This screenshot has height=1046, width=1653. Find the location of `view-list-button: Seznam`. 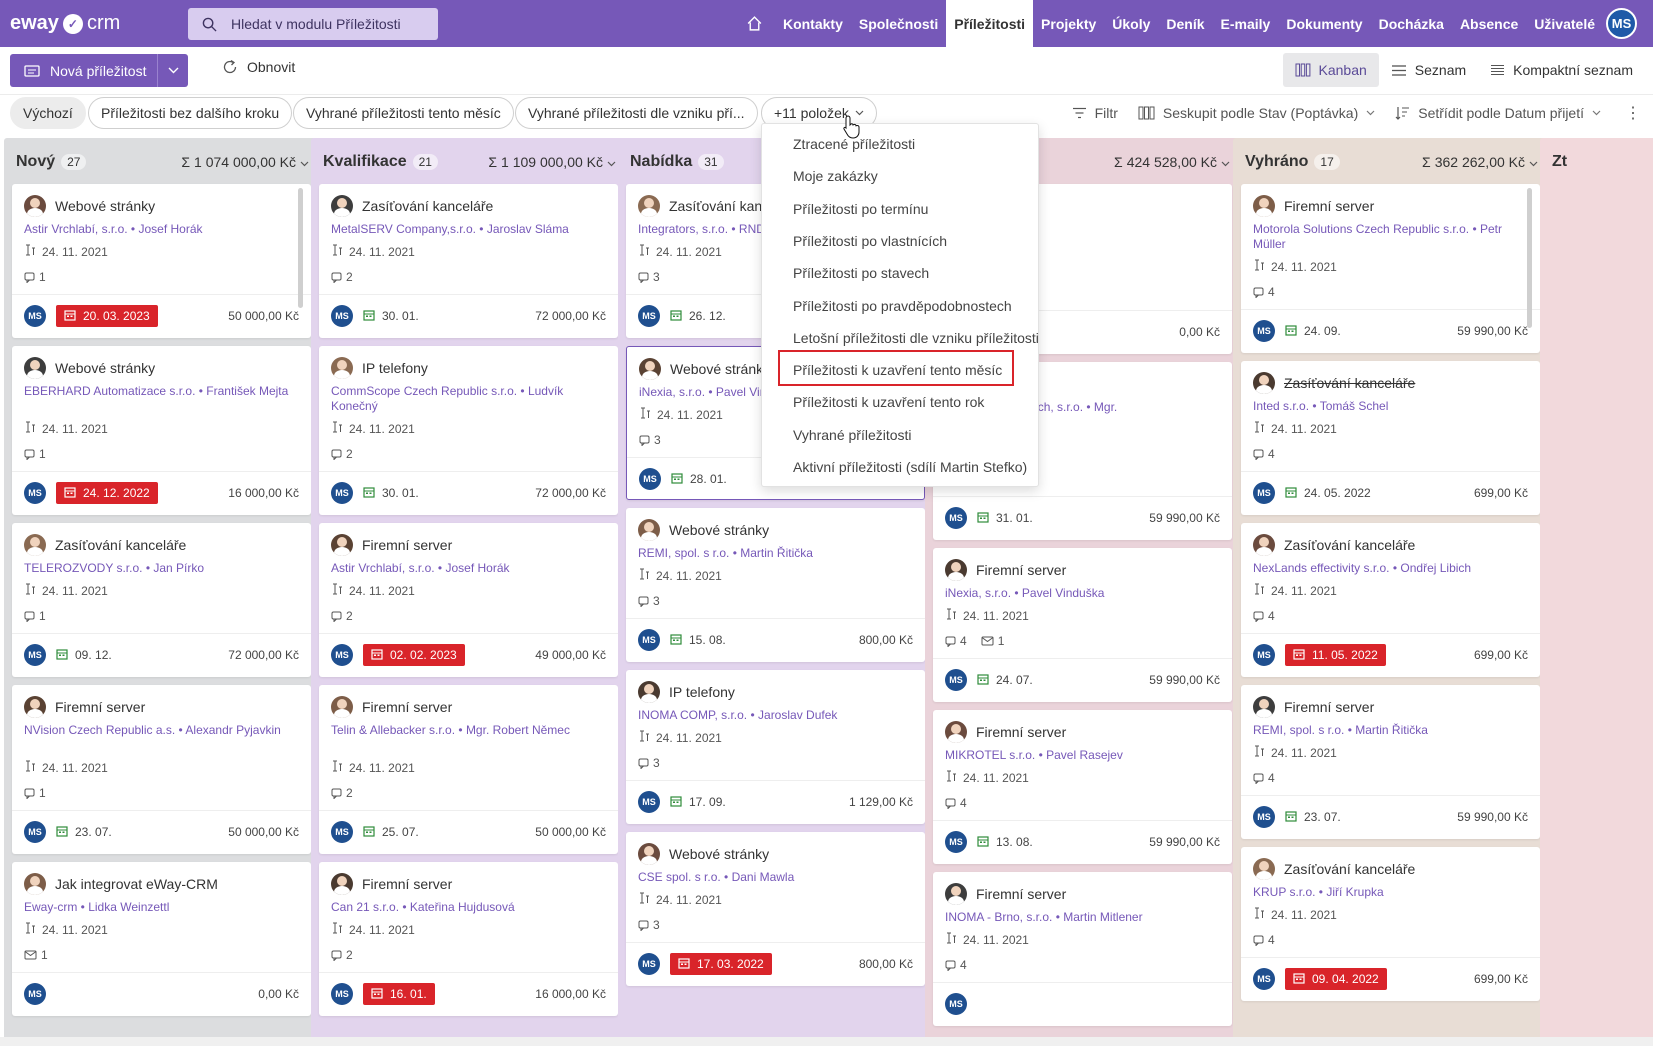

view-list-button: Seznam is located at coordinates (1428, 70).